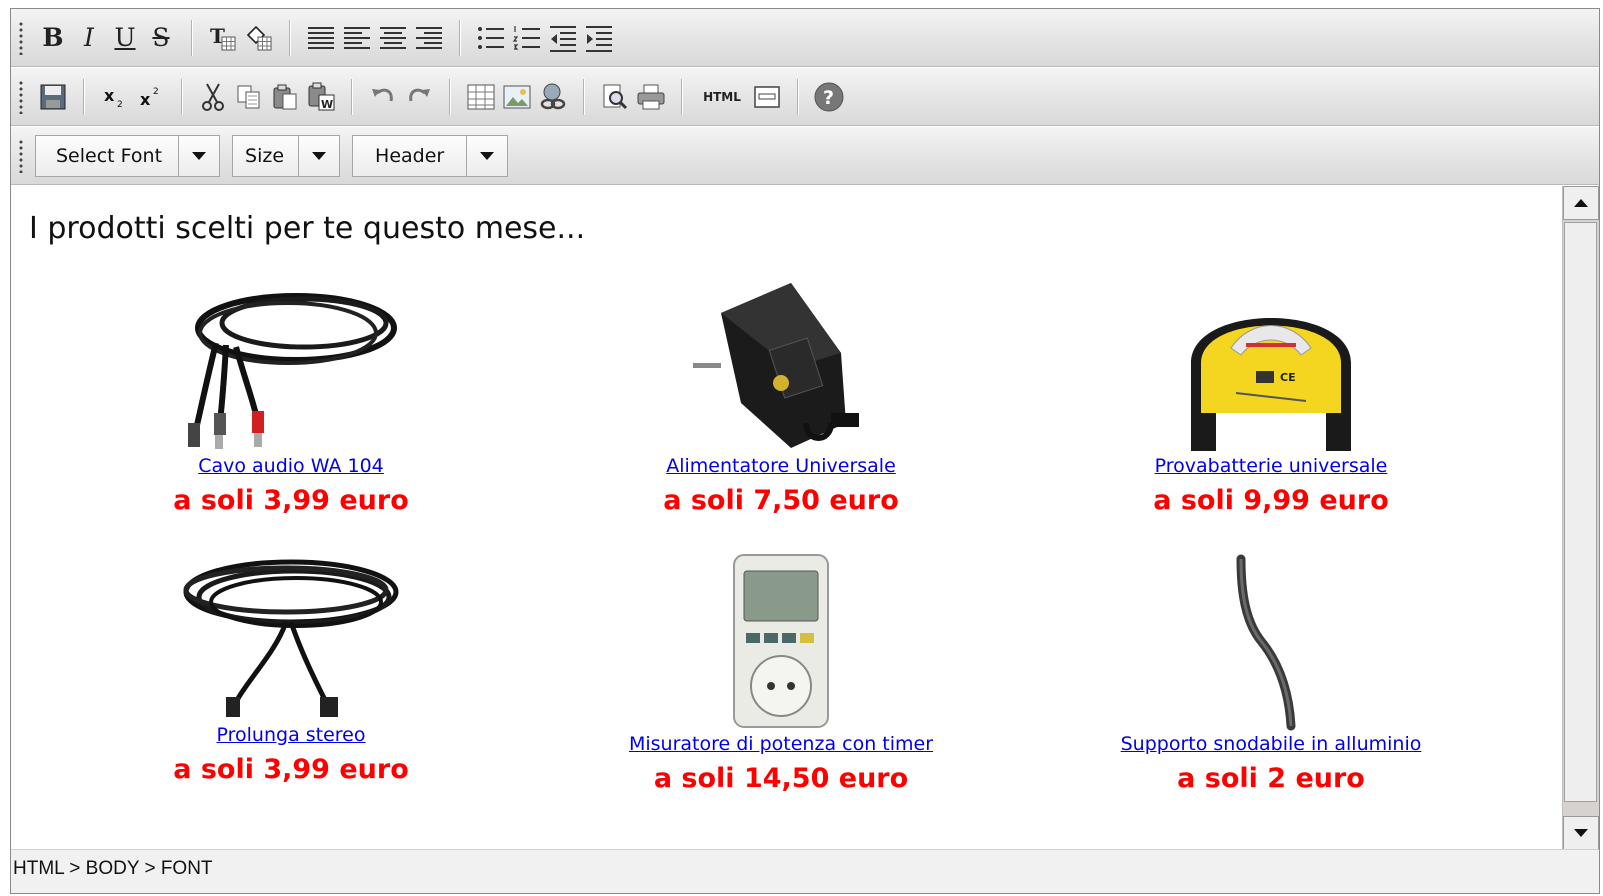 This screenshot has height=896, width=1603. What do you see at coordinates (805, 38) in the screenshot?
I see `formatting-toolbar: B I U S T` at bounding box center [805, 38].